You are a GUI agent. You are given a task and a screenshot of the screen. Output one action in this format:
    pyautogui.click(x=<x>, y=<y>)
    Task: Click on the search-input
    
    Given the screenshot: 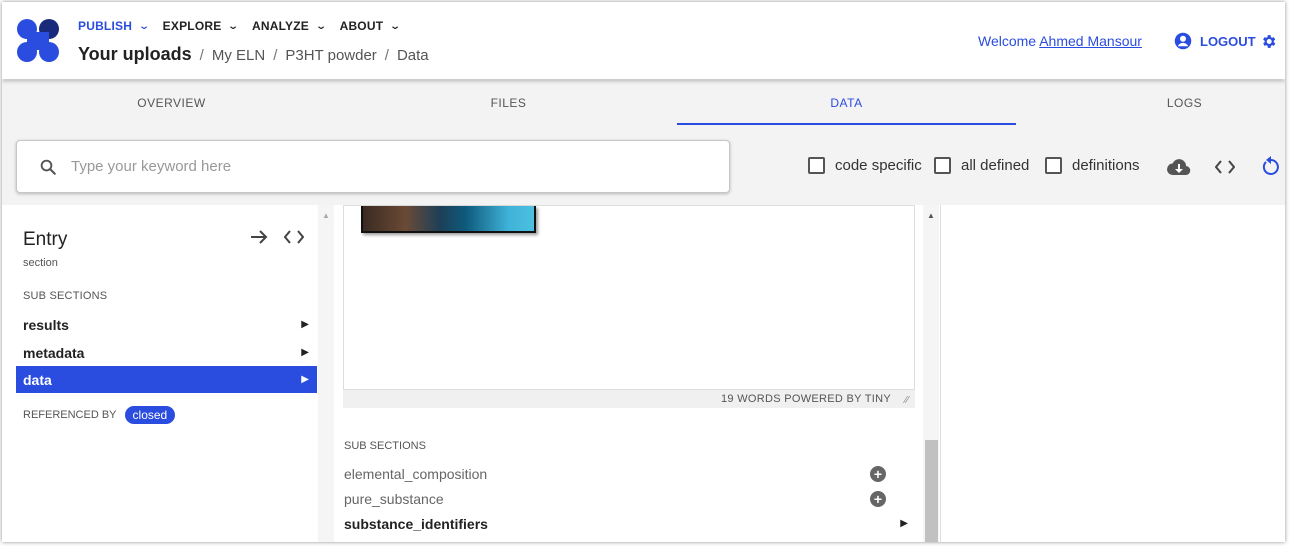 What is the action you would take?
    pyautogui.click(x=371, y=166)
    